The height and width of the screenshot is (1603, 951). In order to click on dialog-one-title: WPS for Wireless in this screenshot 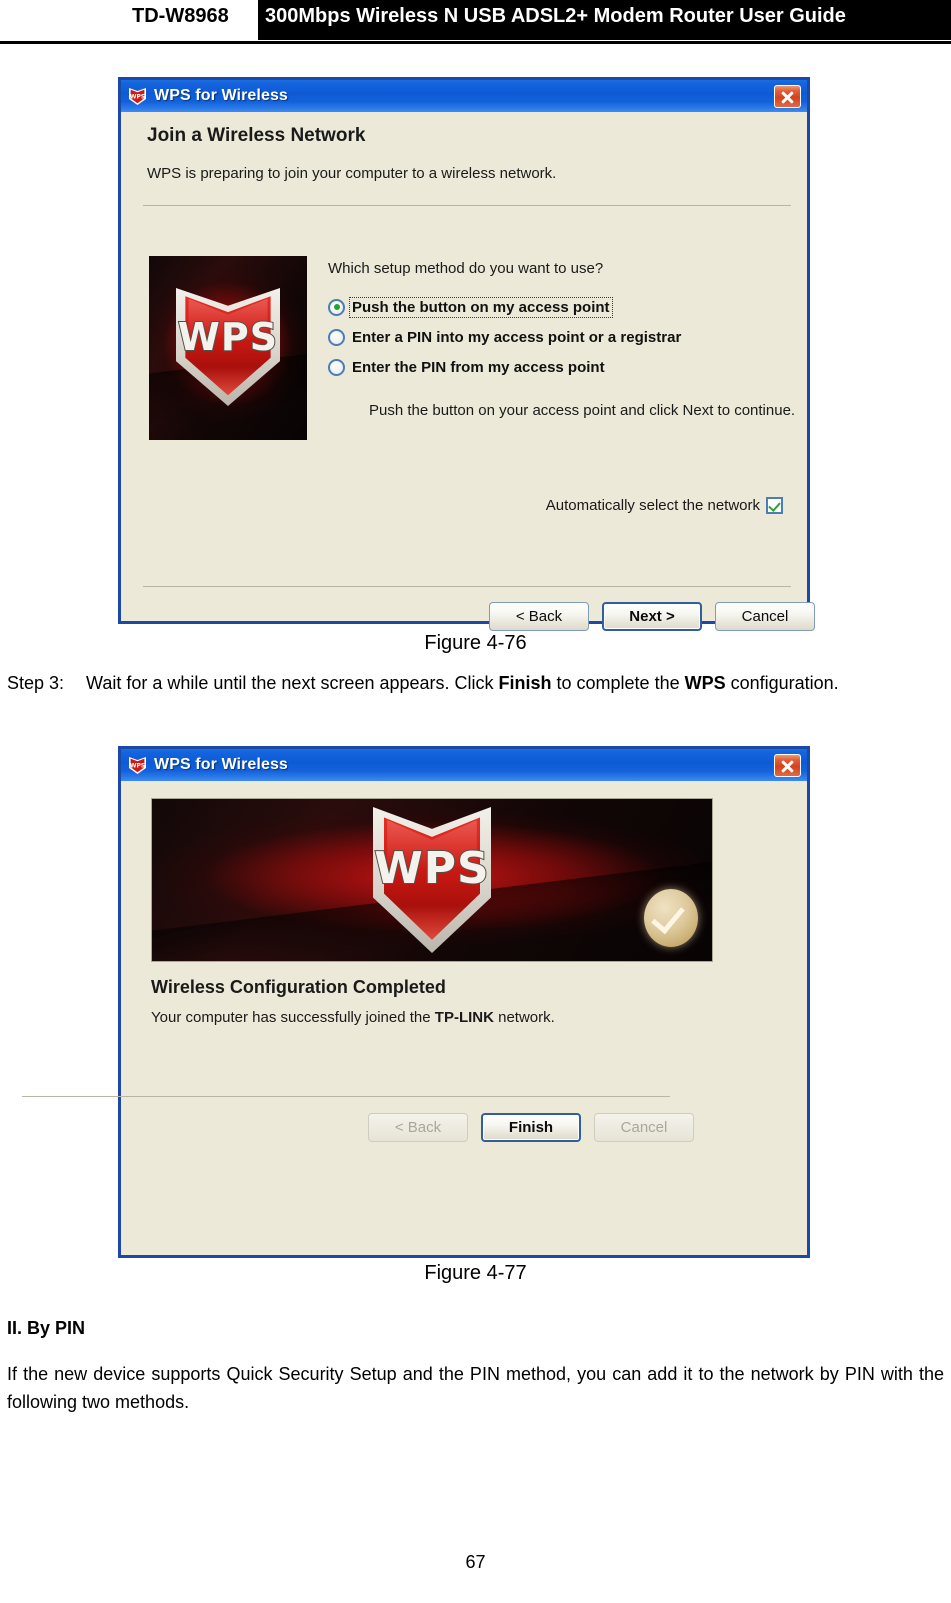, I will do `click(221, 95)`.